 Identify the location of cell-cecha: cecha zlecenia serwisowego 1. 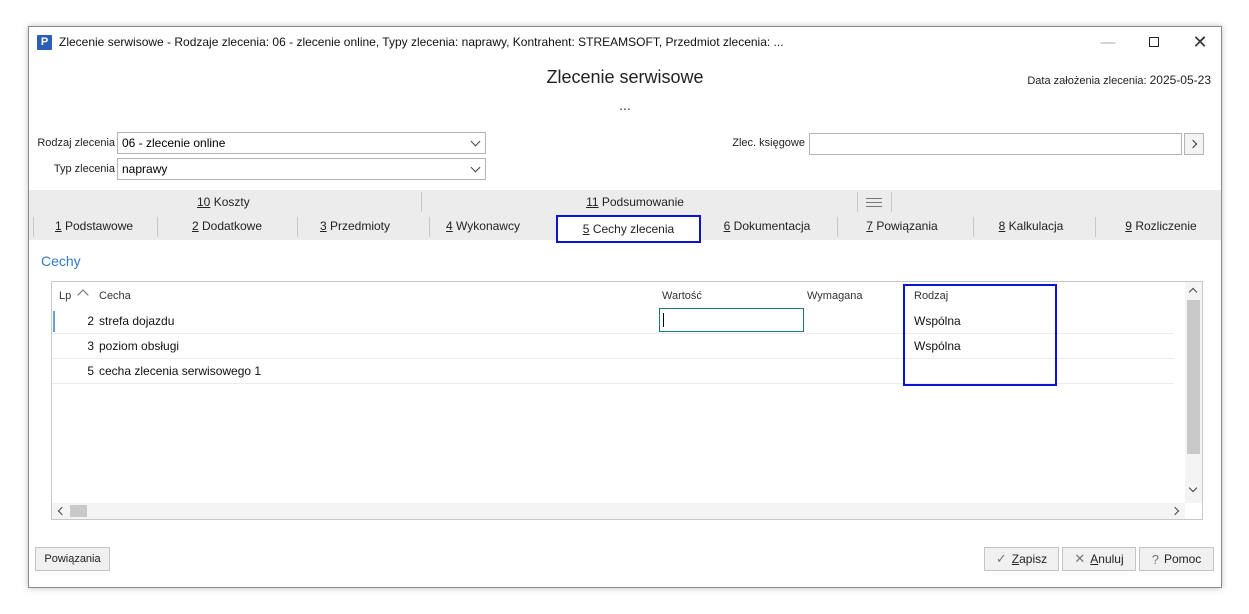
(180, 371).